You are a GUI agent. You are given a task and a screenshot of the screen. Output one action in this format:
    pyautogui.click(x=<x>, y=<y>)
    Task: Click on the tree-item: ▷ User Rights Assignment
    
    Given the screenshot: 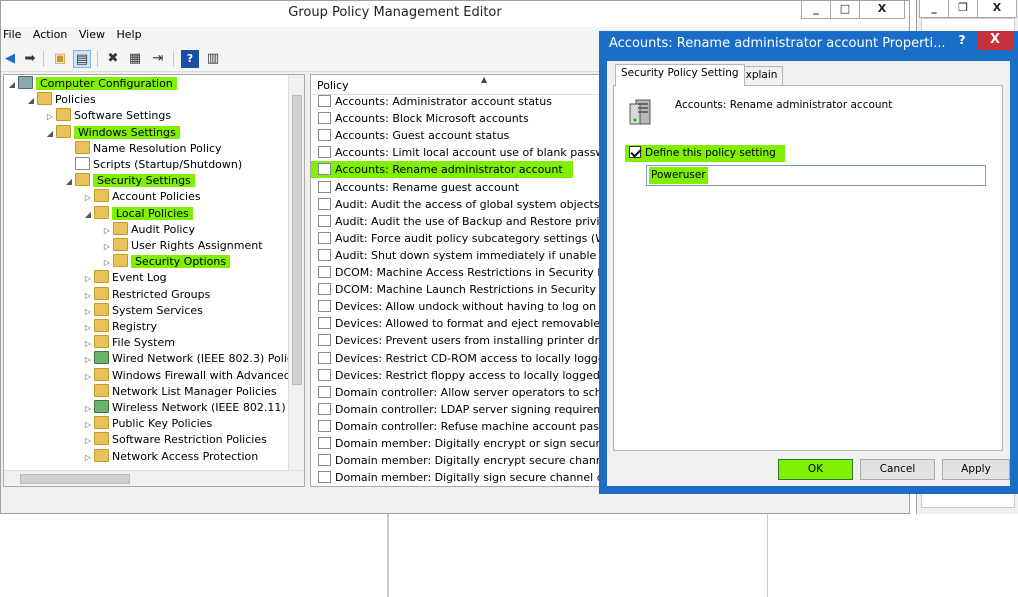 What is the action you would take?
    pyautogui.click(x=182, y=246)
    